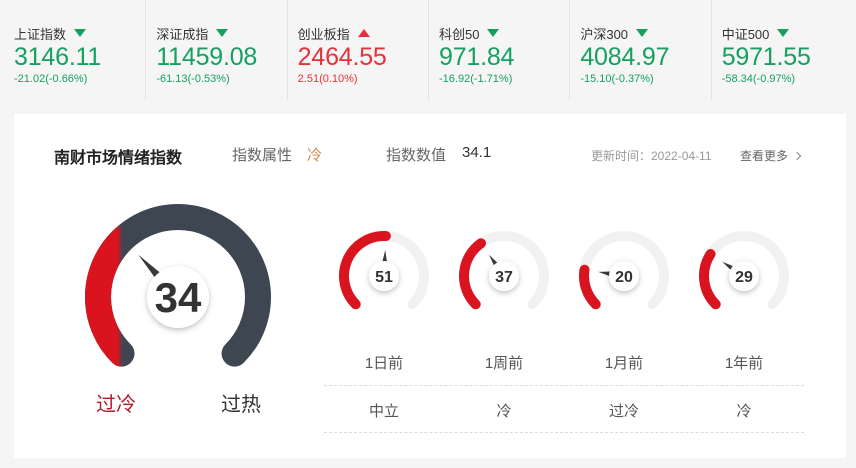 This screenshot has height=468, width=856. I want to click on card-title: 南财市场情绪指数, so click(118, 158).